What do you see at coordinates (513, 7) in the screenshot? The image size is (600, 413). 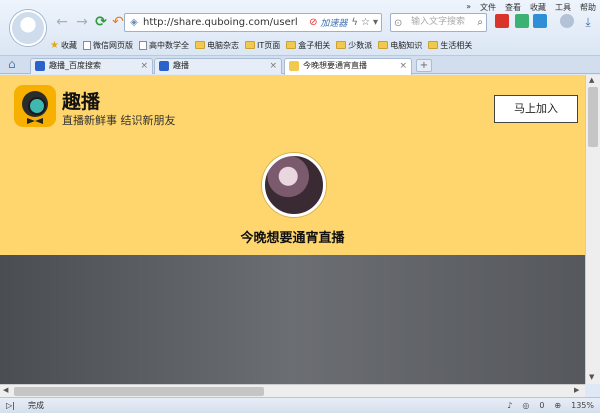 I see `menu-view: 查看` at bounding box center [513, 7].